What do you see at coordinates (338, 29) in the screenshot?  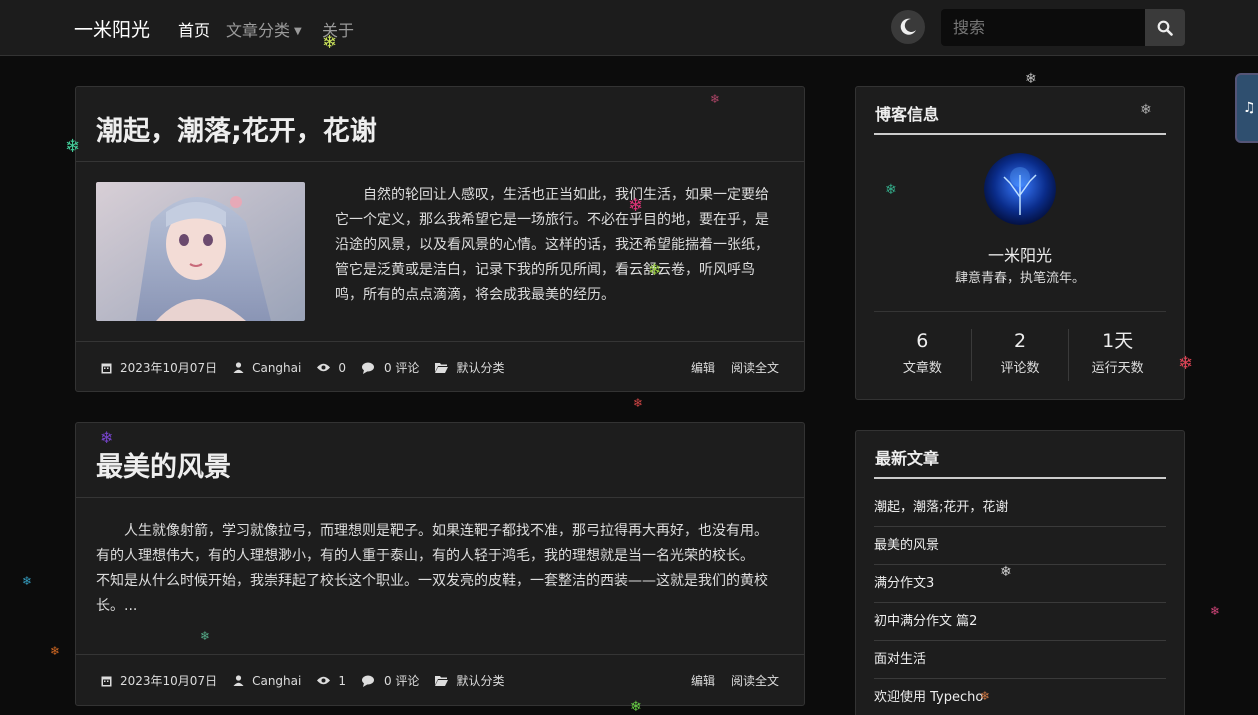 I see `nav-about: 关于` at bounding box center [338, 29].